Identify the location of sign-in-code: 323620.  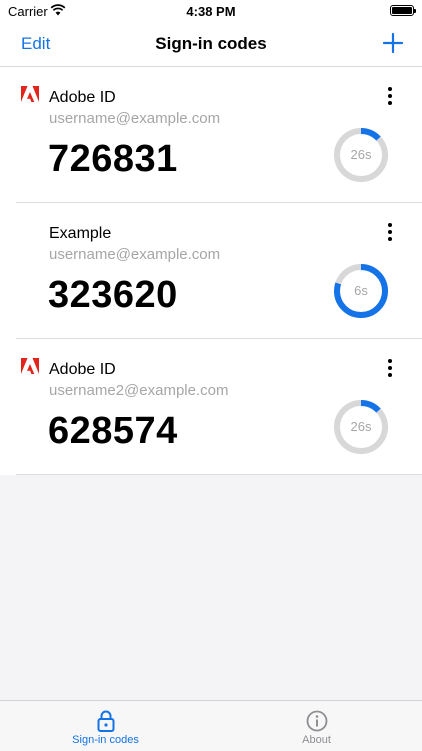
(113, 295).